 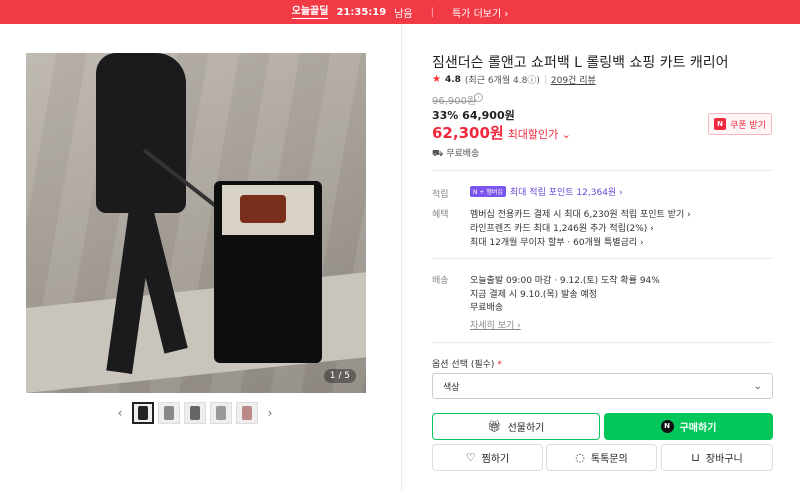 I want to click on final-price: 62,300원, so click(x=468, y=133).